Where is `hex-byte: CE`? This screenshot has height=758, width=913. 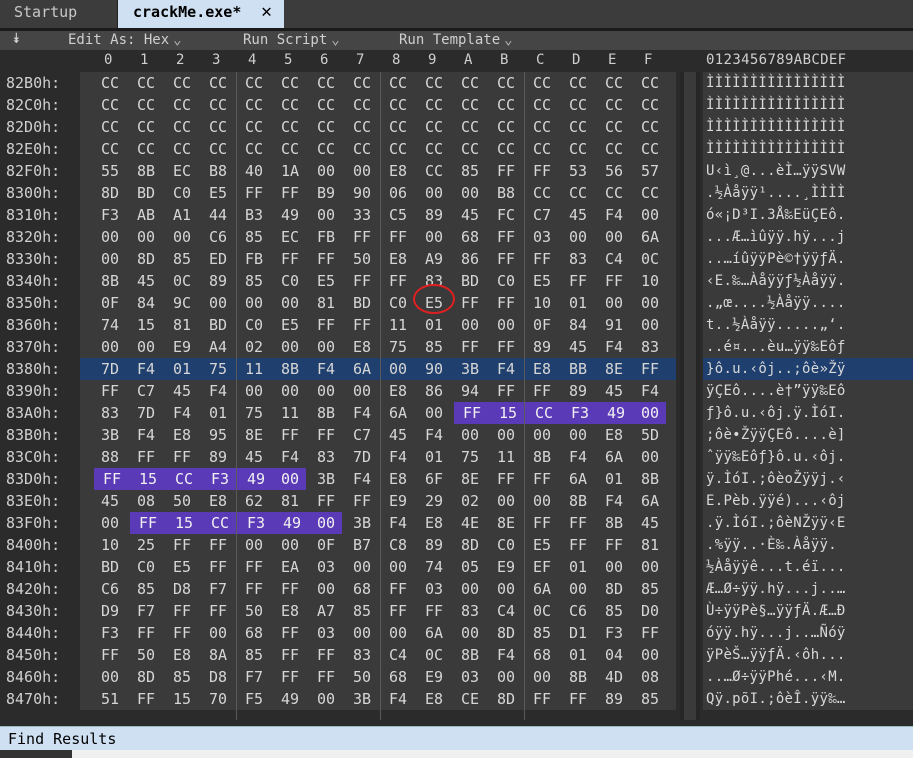 hex-byte: CE is located at coordinates (470, 699).